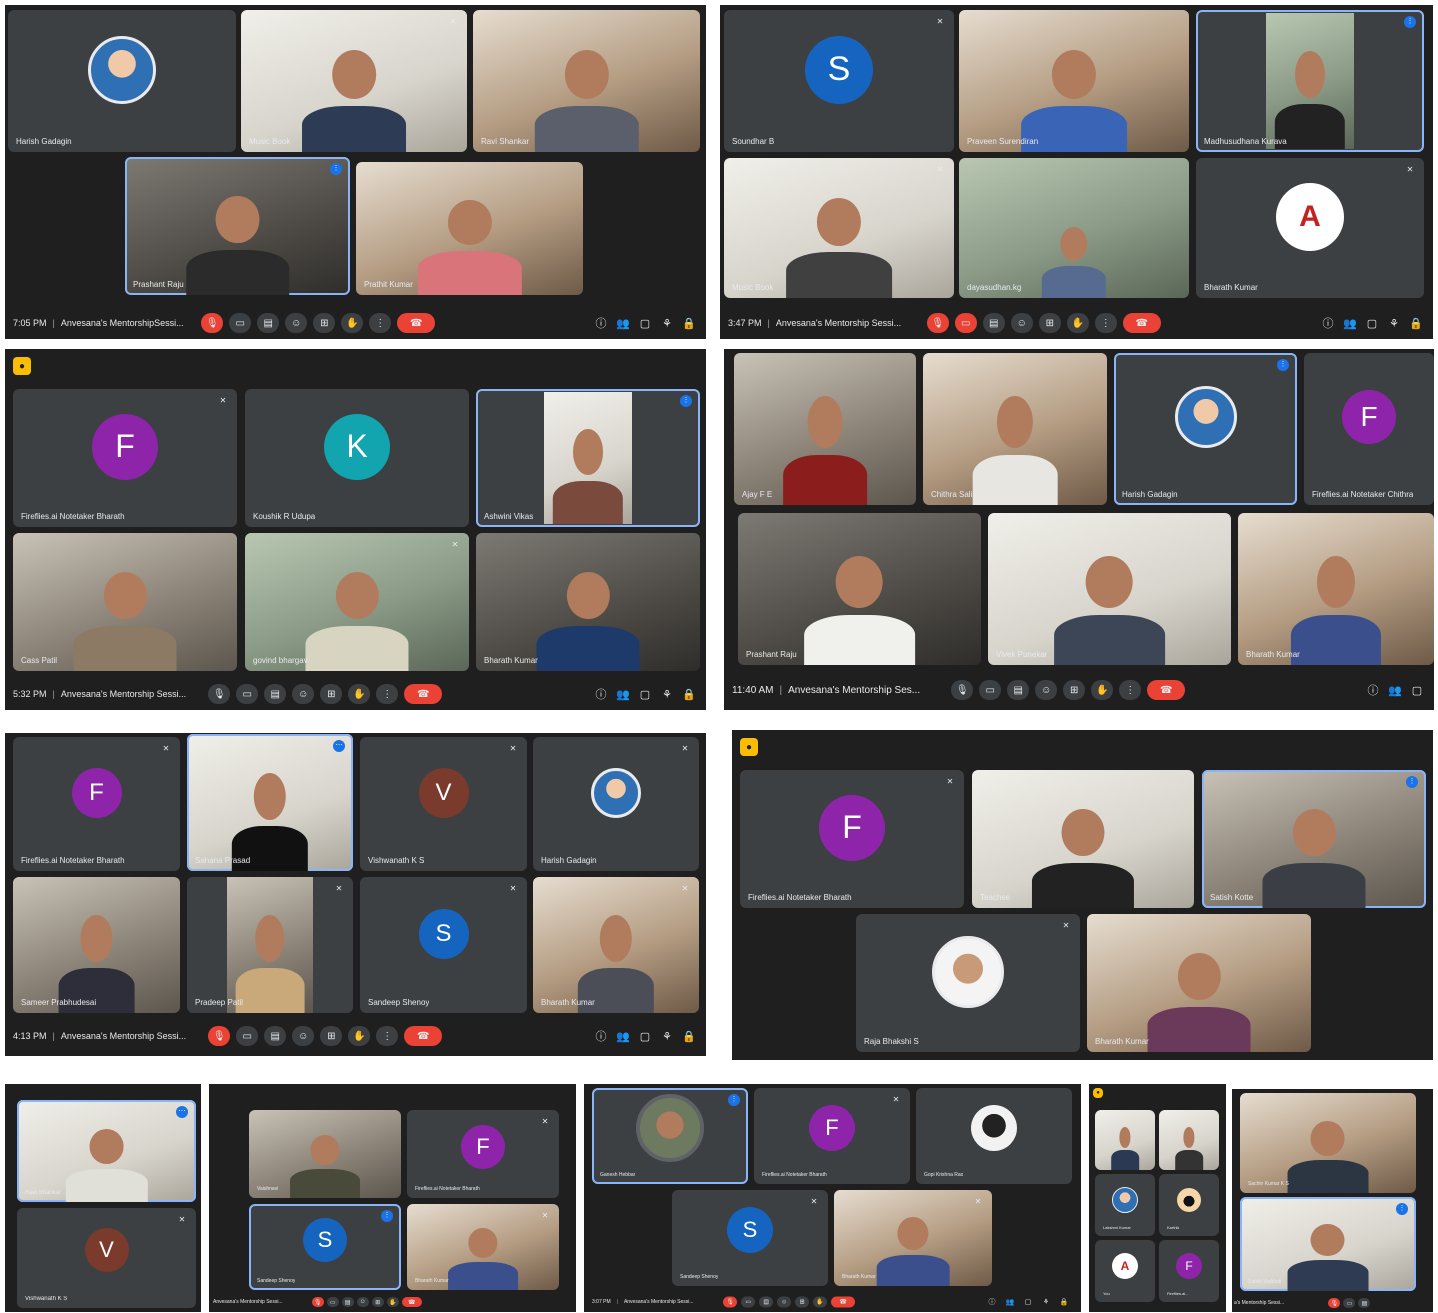 The image size is (1438, 1313). I want to click on participant-tile: Sameer Prabhudesai, so click(96, 945).